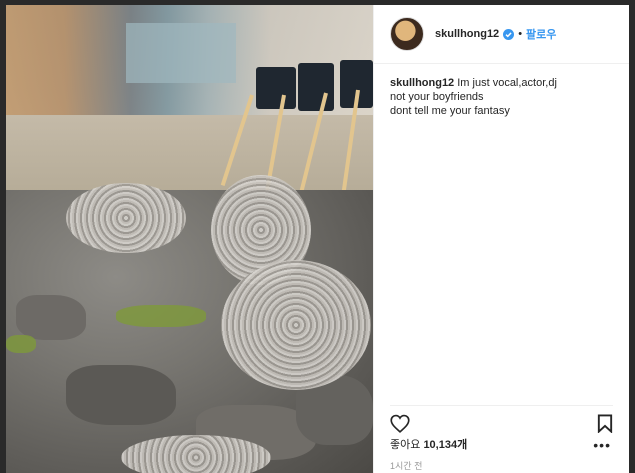  Describe the element at coordinates (605, 423) in the screenshot. I see `bookmark-icon` at that location.